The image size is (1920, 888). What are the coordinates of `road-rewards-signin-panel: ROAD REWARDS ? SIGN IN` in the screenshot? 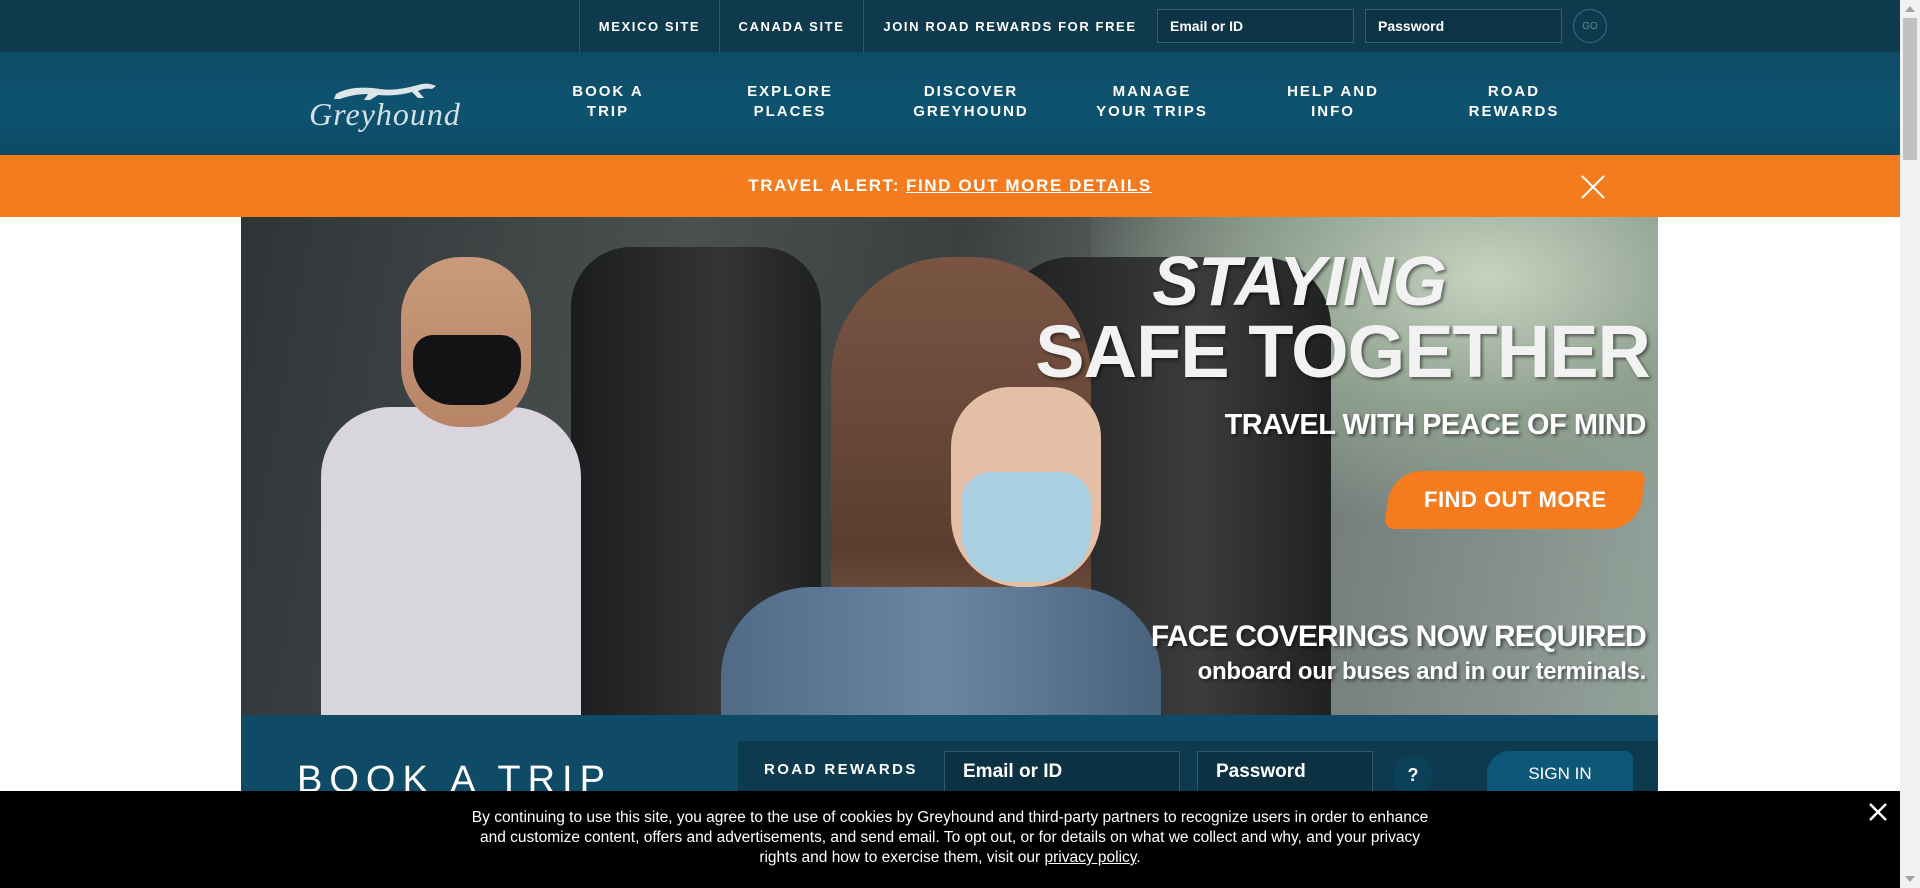 It's located at (1198, 769).